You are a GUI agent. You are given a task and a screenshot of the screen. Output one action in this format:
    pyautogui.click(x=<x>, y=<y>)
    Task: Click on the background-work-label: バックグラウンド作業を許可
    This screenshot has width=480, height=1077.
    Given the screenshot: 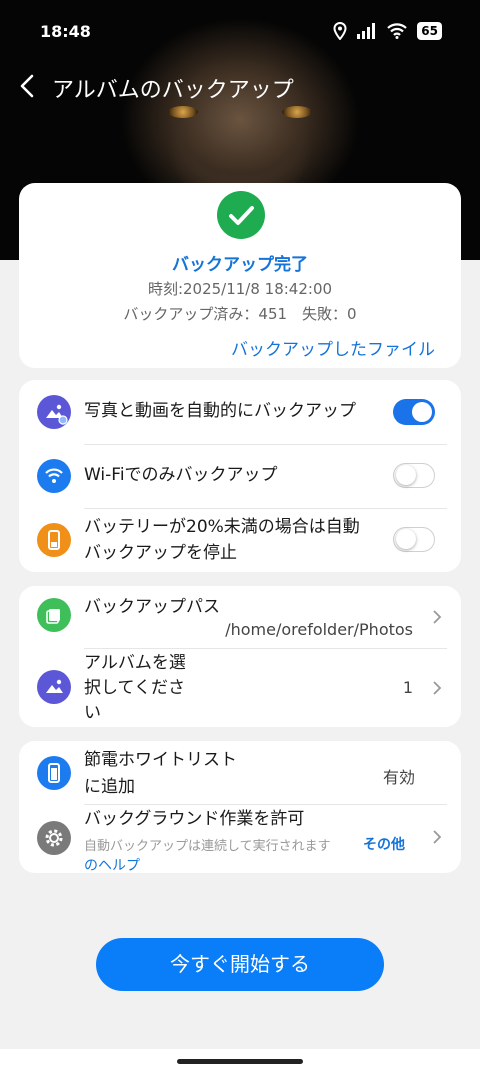 What is the action you would take?
    pyautogui.click(x=194, y=819)
    